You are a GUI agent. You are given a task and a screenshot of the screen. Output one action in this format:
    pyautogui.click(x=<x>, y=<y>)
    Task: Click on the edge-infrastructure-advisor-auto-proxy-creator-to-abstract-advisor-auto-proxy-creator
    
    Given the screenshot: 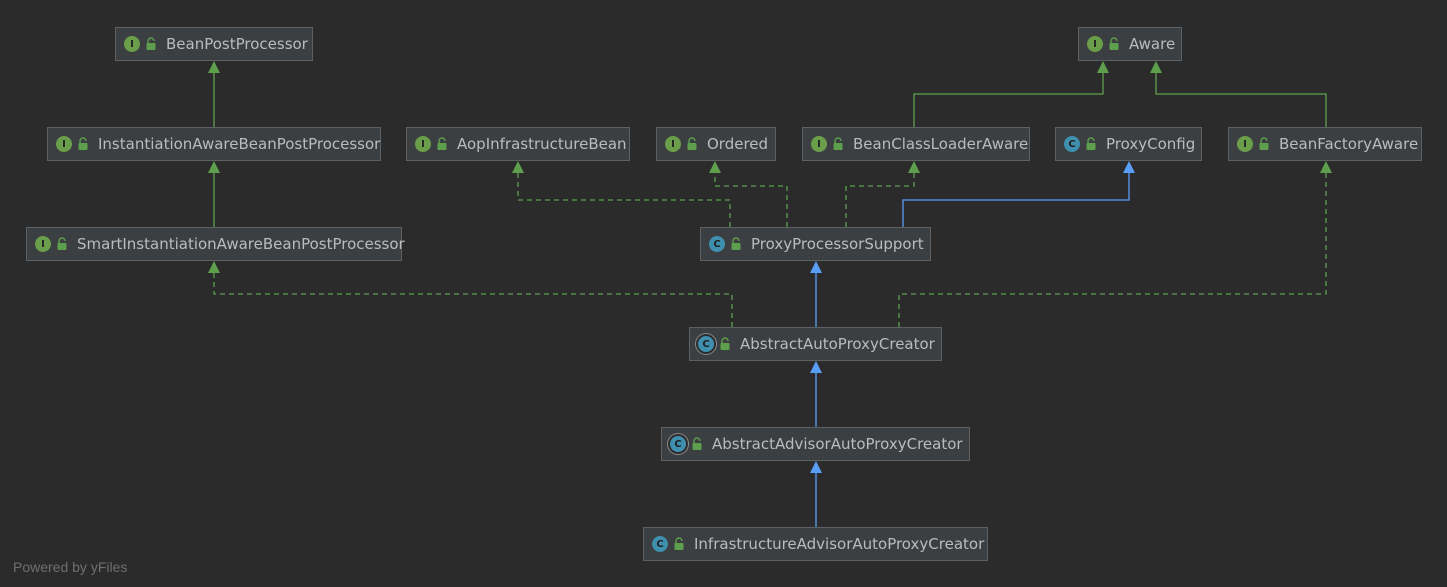 What is the action you would take?
    pyautogui.click(x=816, y=494)
    